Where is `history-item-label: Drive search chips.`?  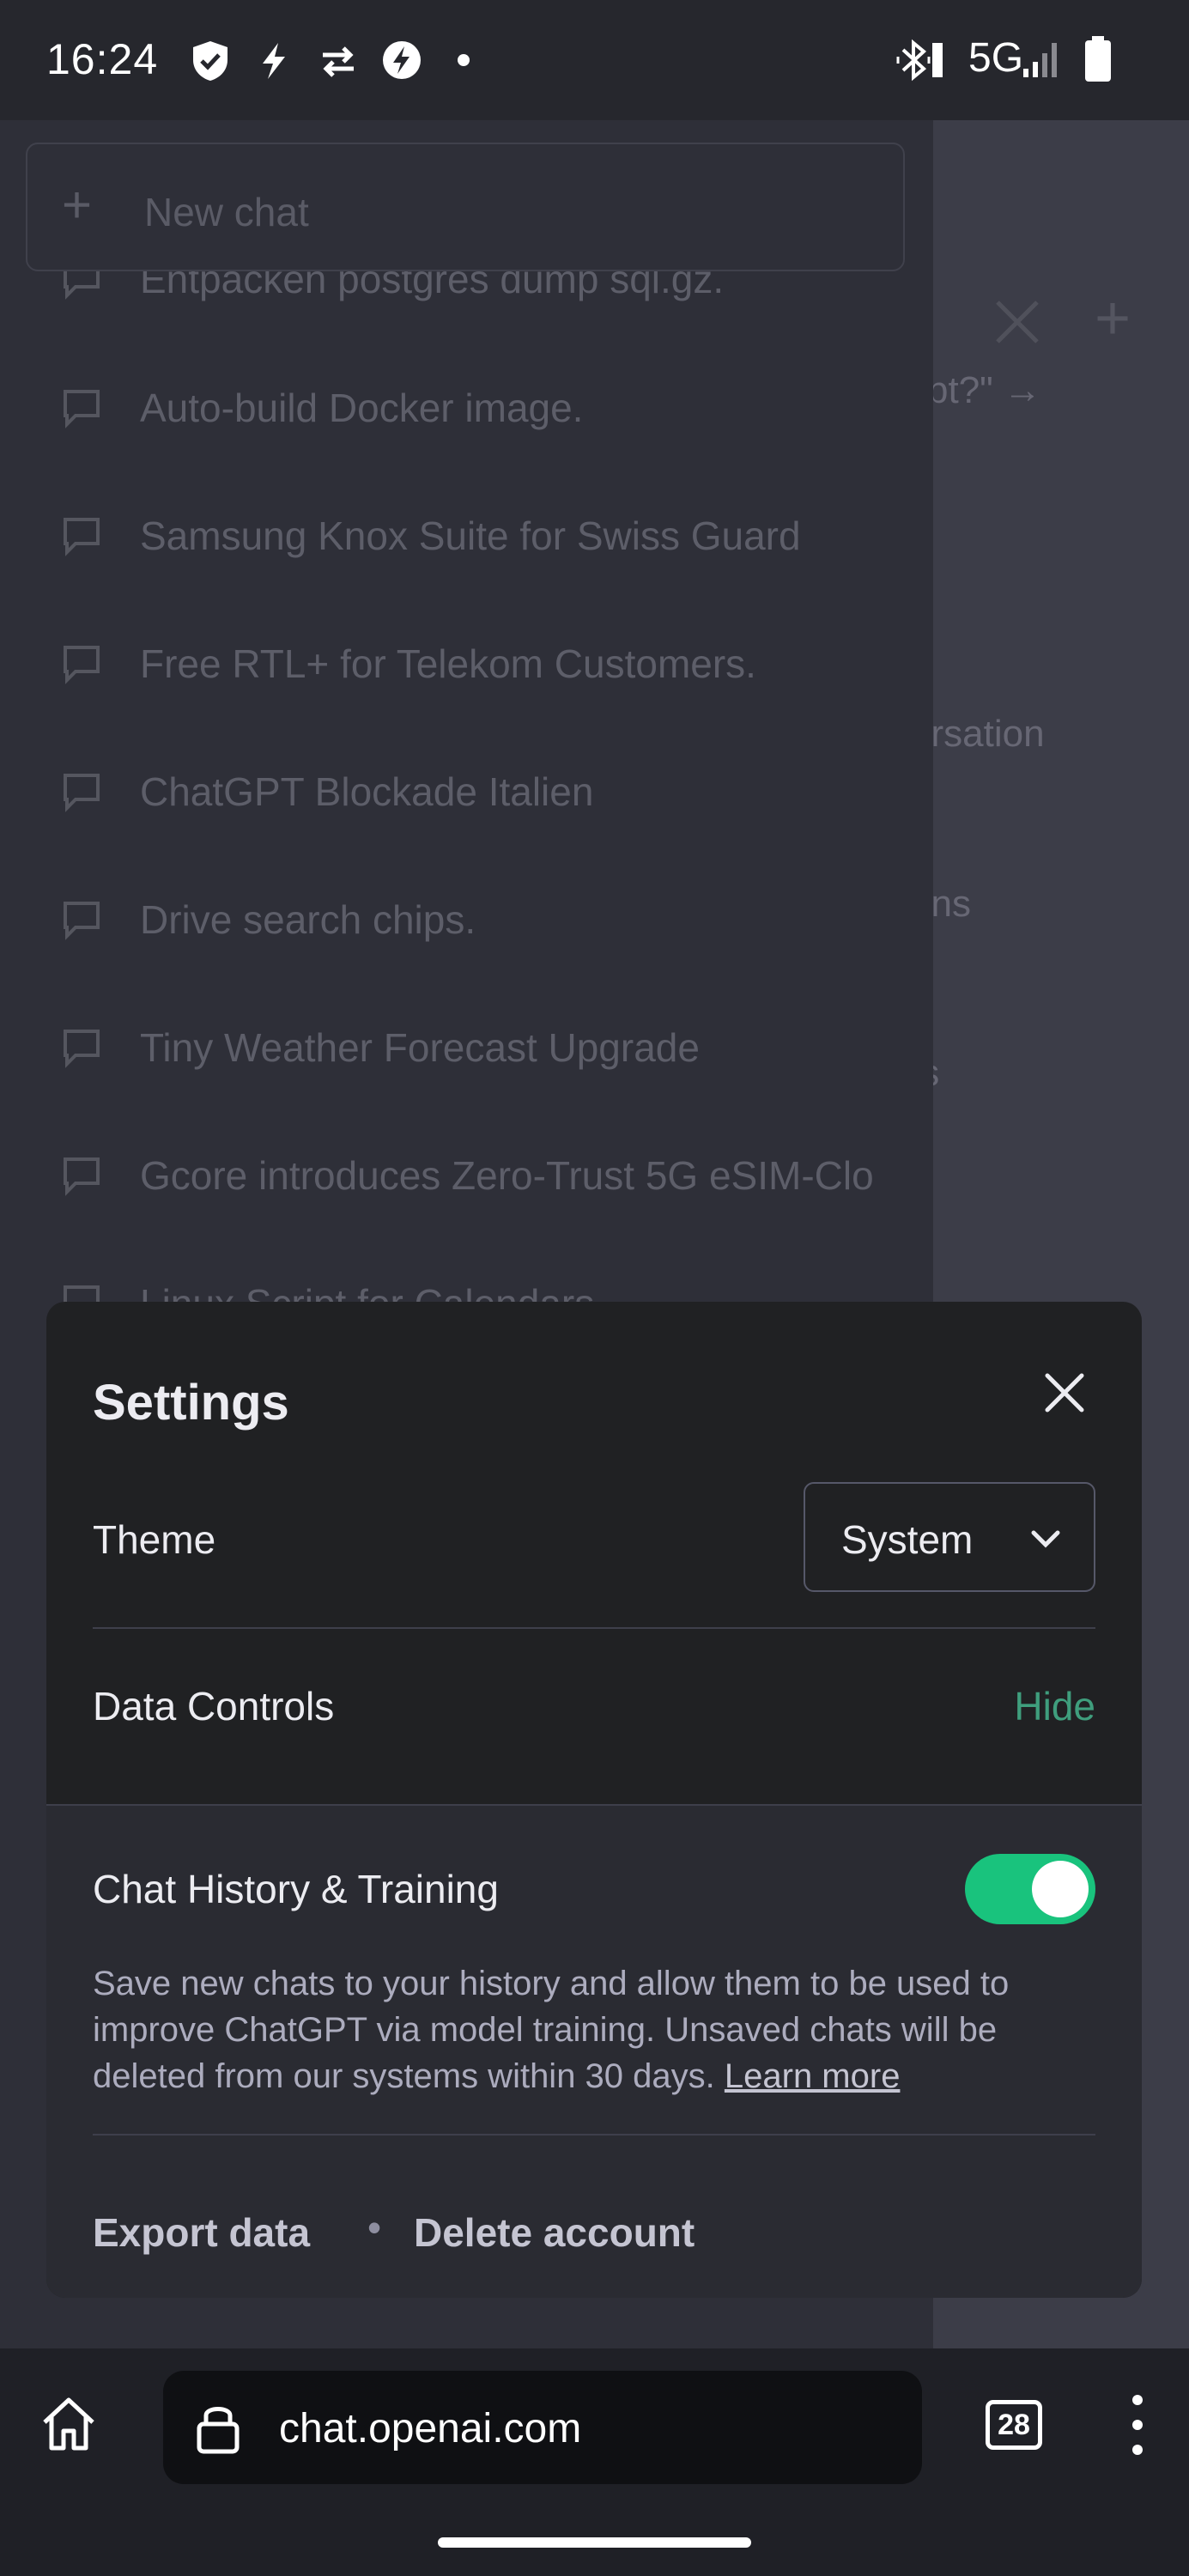 history-item-label: Drive search chips. is located at coordinates (308, 919).